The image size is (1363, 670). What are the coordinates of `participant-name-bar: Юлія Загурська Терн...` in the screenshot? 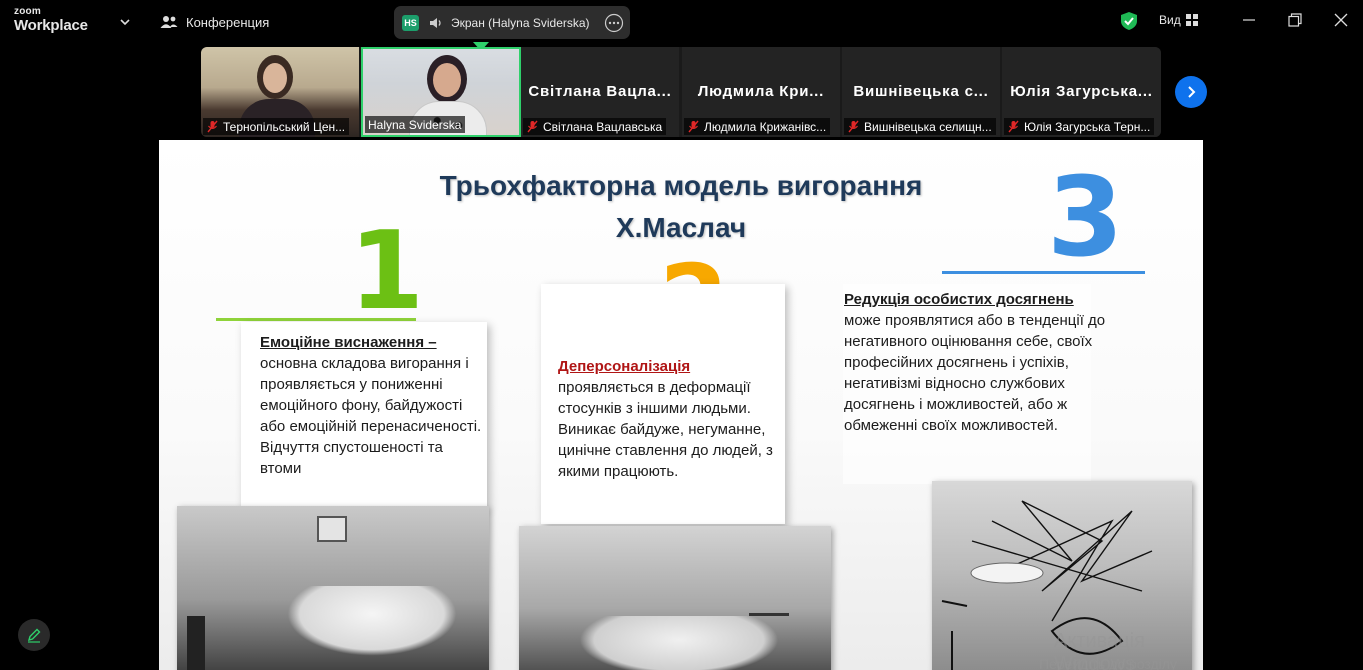 It's located at (1079, 126).